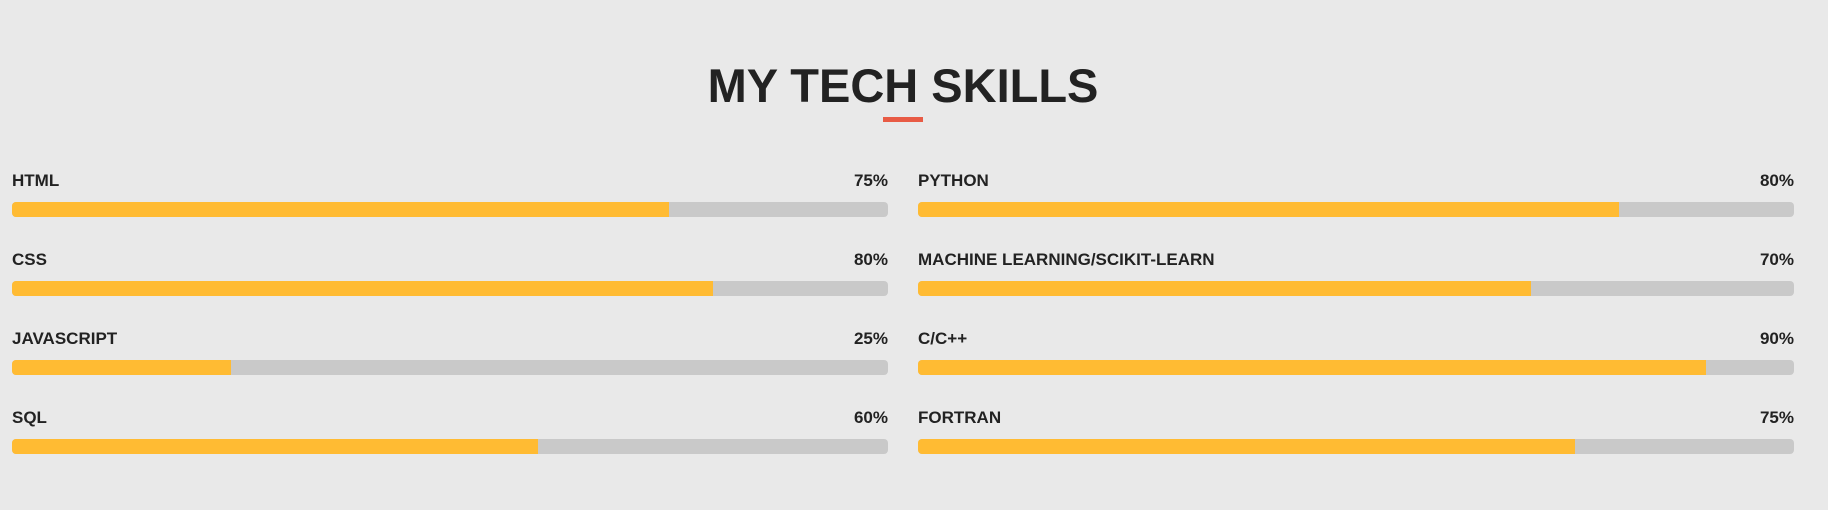  Describe the element at coordinates (1356, 339) in the screenshot. I see `skill-header: C/C++ 90%` at that location.